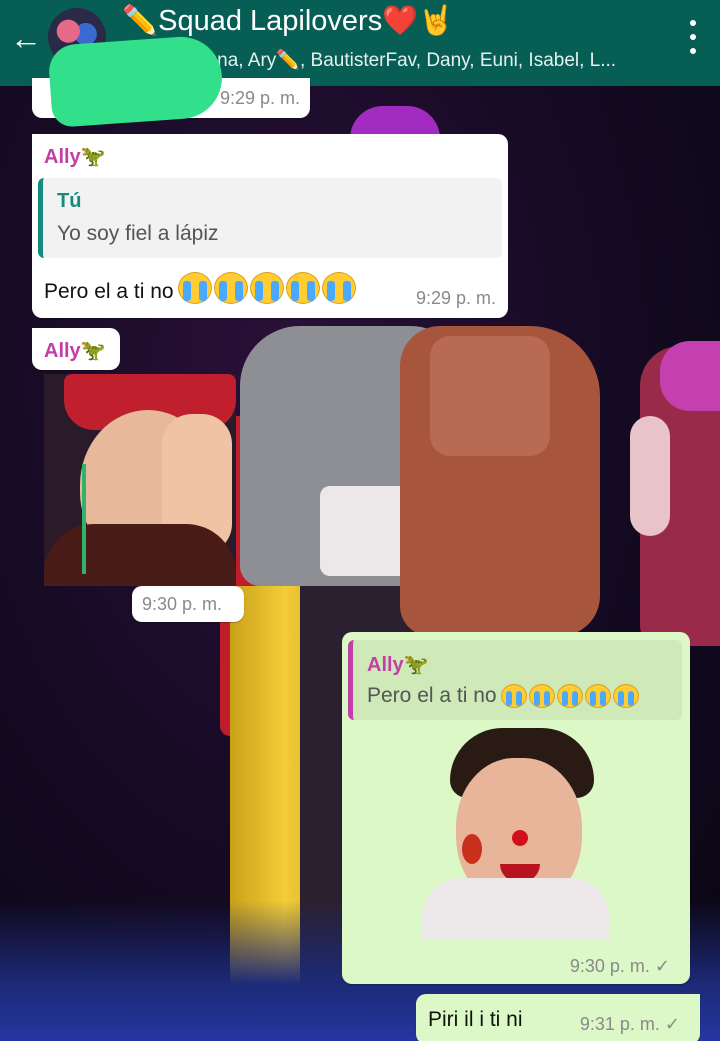  I want to click on quoted-text: Pero el a ti no, so click(432, 695).